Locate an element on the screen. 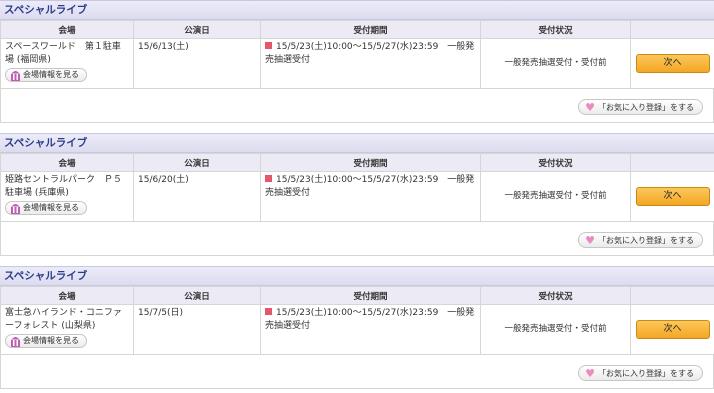  venue-name: スペースワールド 第１駐車場 (福岡県) is located at coordinates (63, 53).